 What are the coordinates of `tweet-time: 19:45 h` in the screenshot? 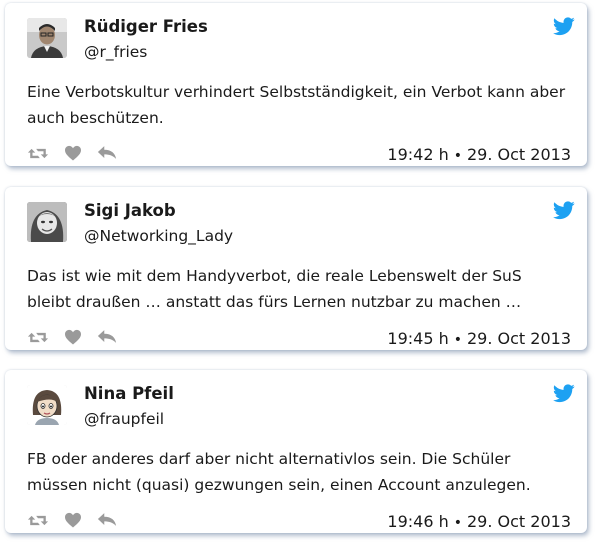 It's located at (418, 338).